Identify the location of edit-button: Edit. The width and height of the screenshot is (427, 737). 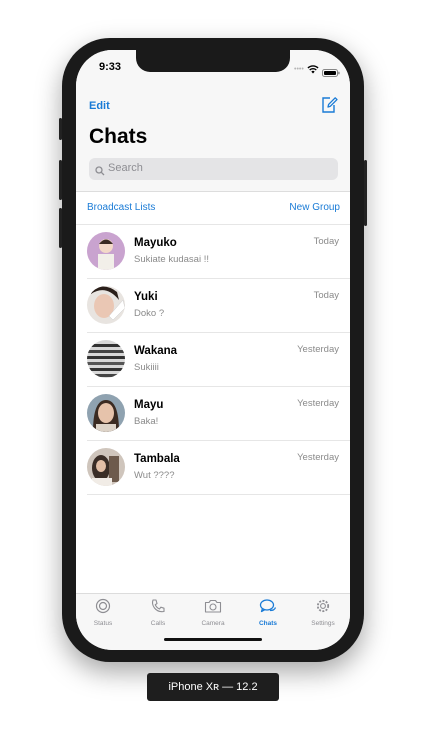
(99, 106).